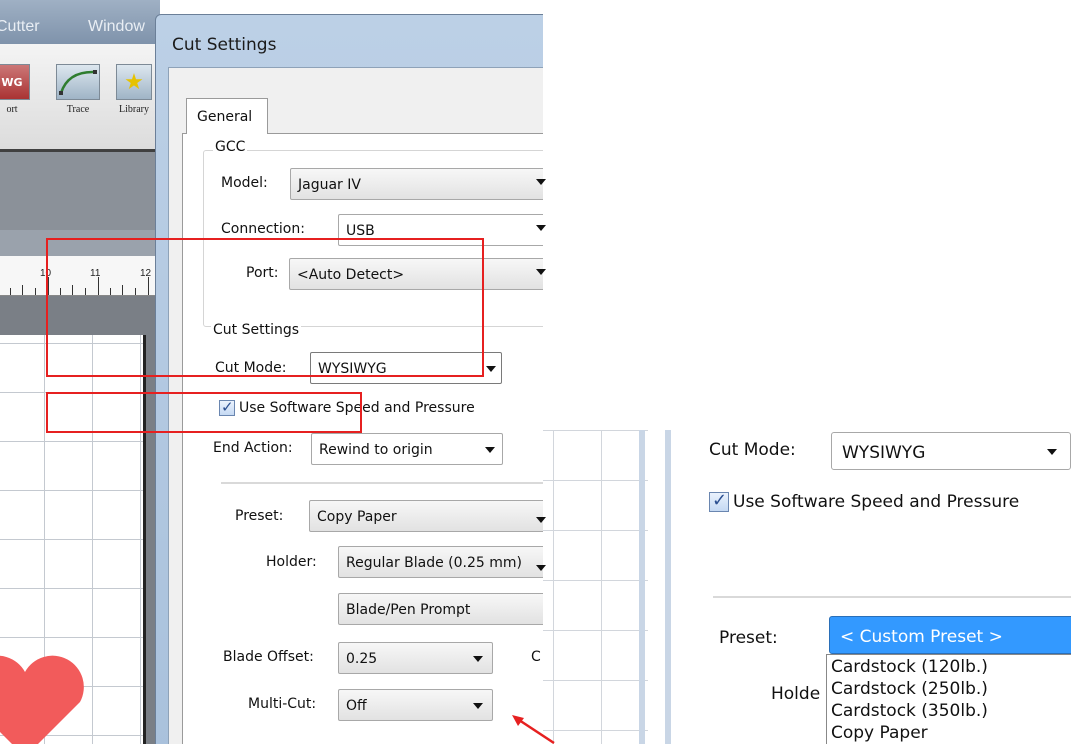 This screenshot has height=744, width=1071. I want to click on tool-label: Library, so click(134, 109).